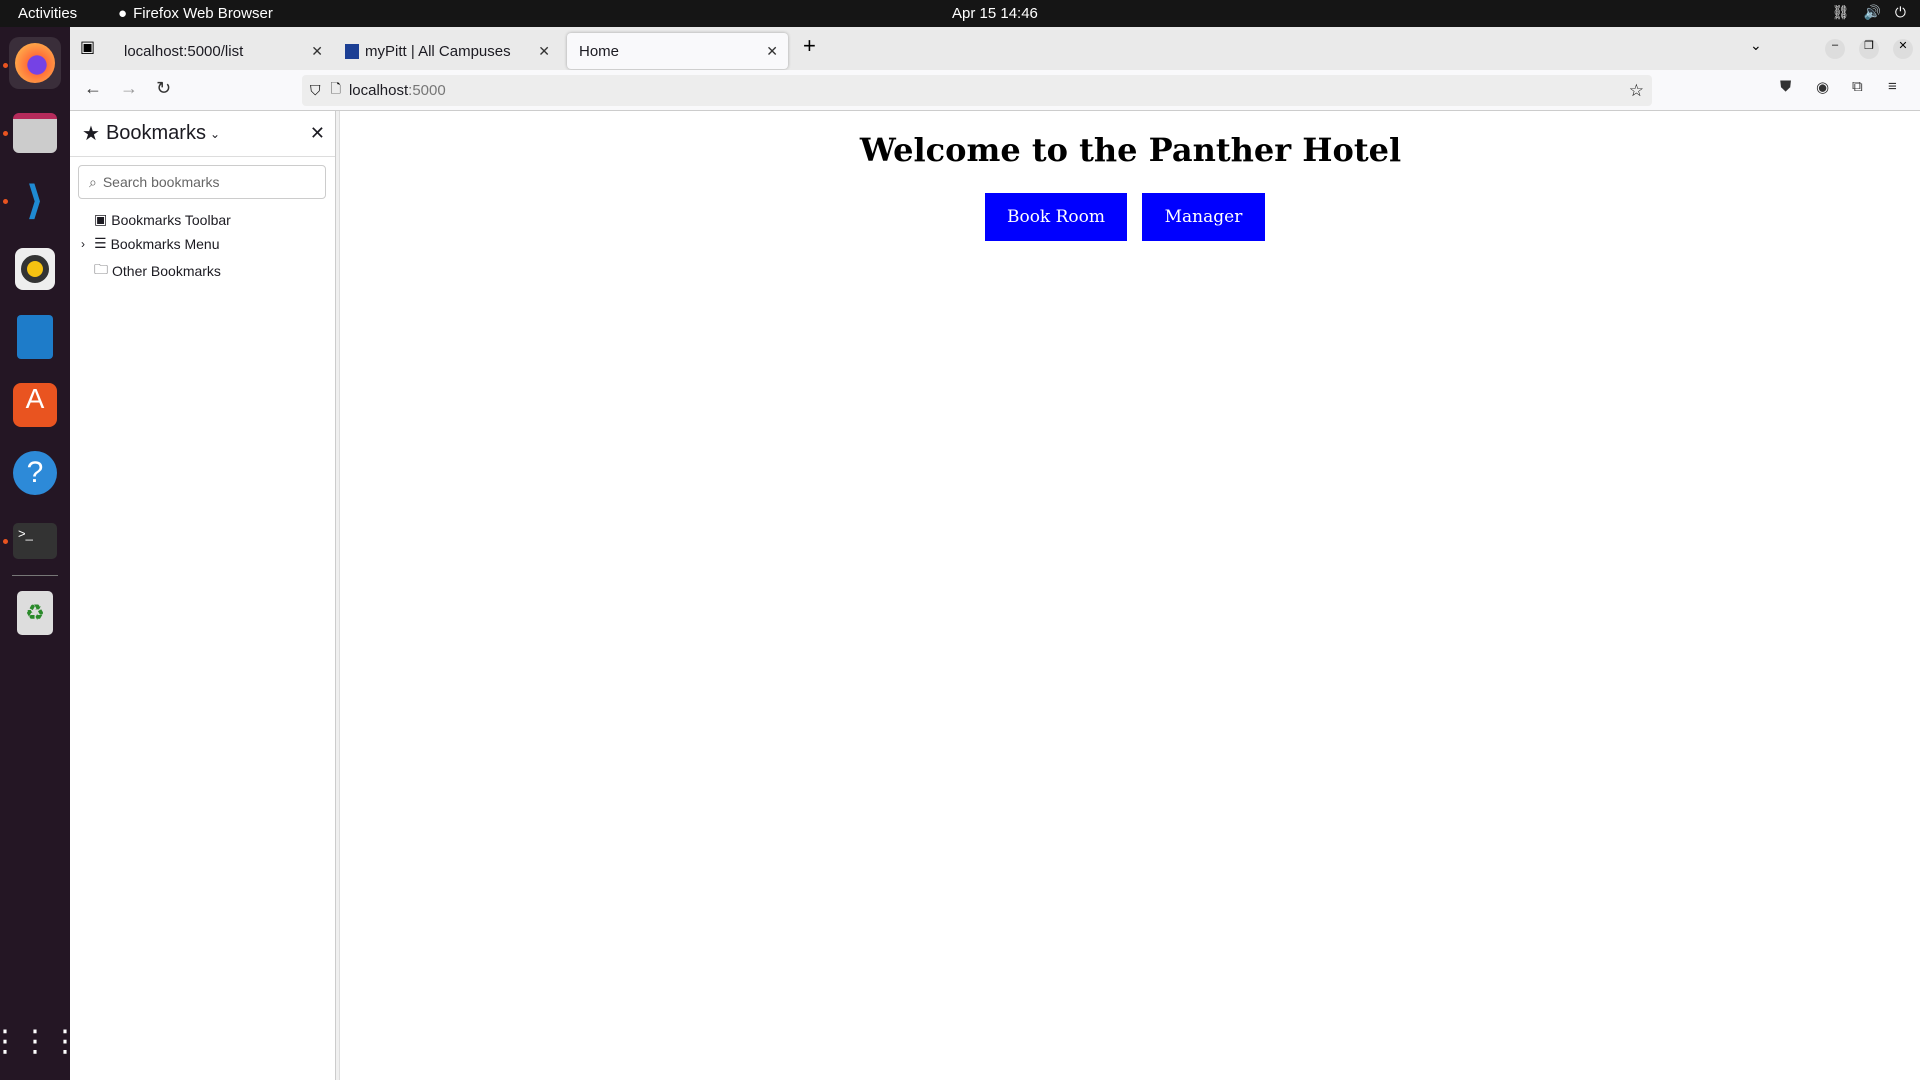  I want to click on sidebar-splitter, so click(338, 595).